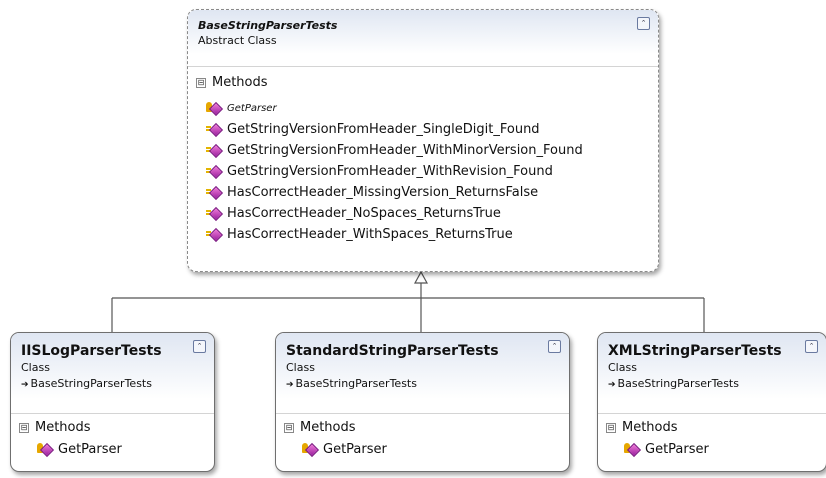  Describe the element at coordinates (695, 351) in the screenshot. I see `class-title: XMLStringParserTests` at that location.